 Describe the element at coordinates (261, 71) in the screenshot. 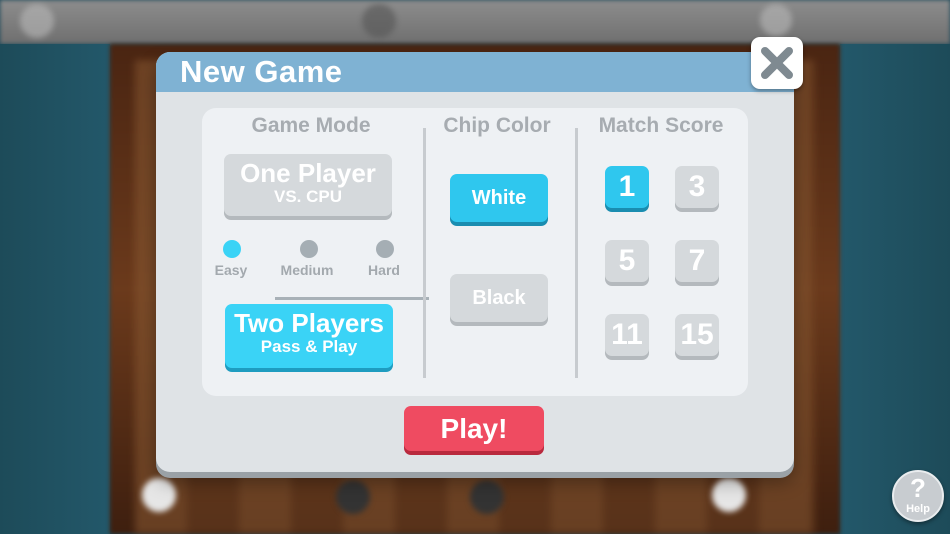

I see `dialog-title: New Game` at that location.